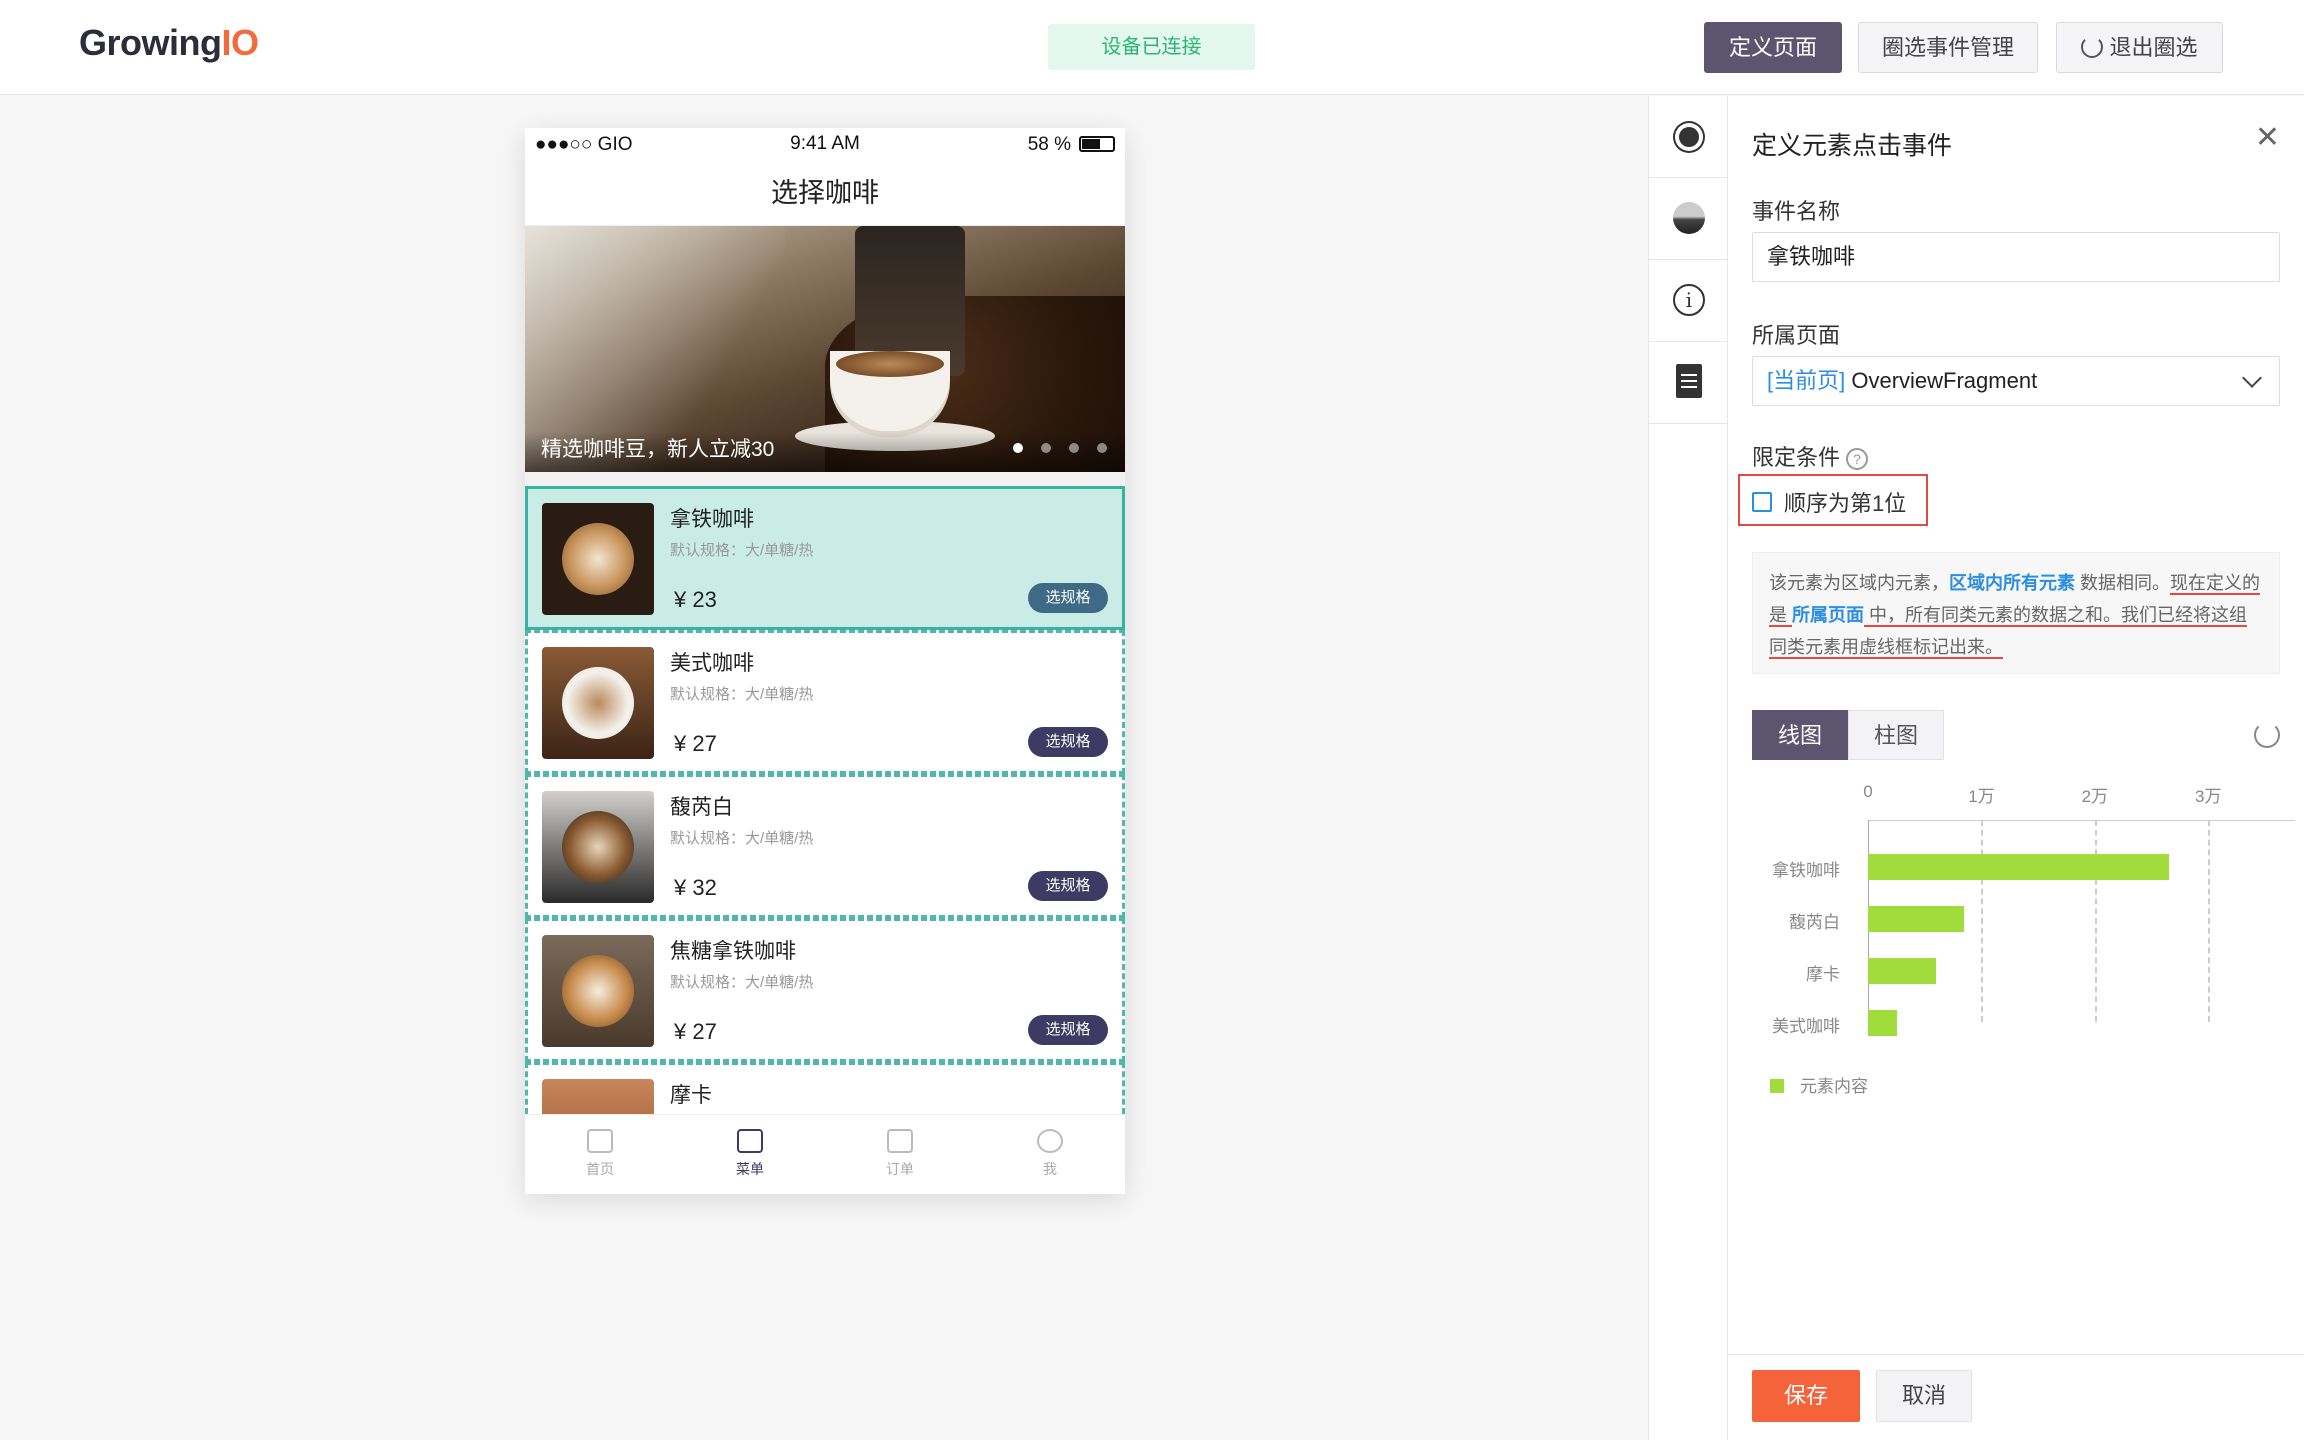 The image size is (2304, 1440). I want to click on battery-icon, so click(1097, 144).